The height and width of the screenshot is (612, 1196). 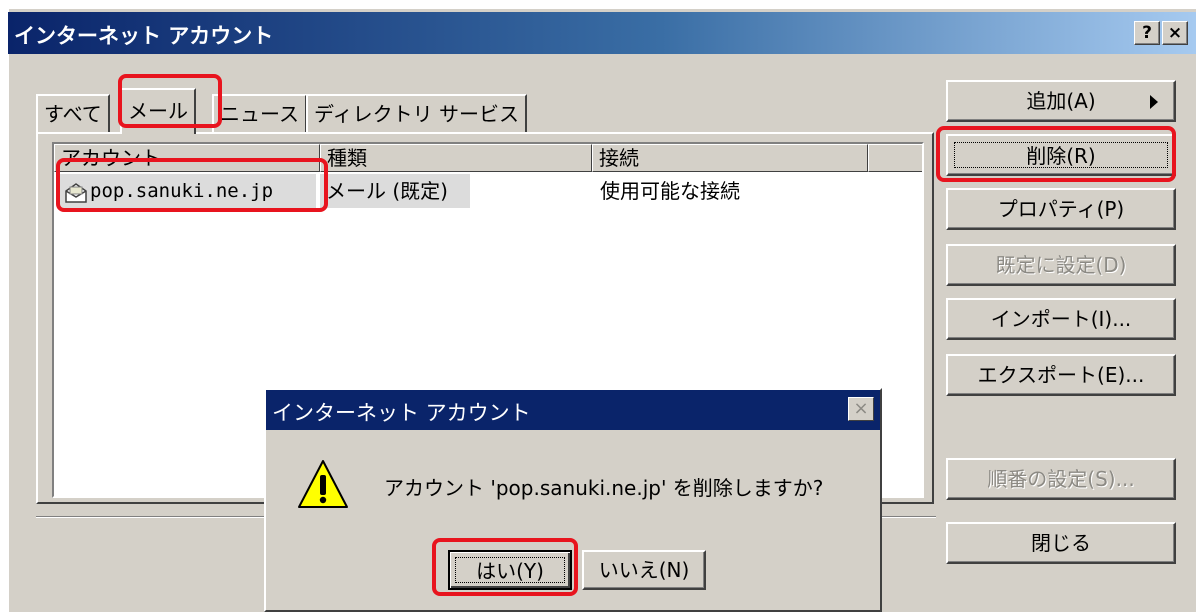 What do you see at coordinates (604, 488) in the screenshot?
I see `dialog-message: アカウント 'pop.sanuki.ne.jp' を削除しますか?` at bounding box center [604, 488].